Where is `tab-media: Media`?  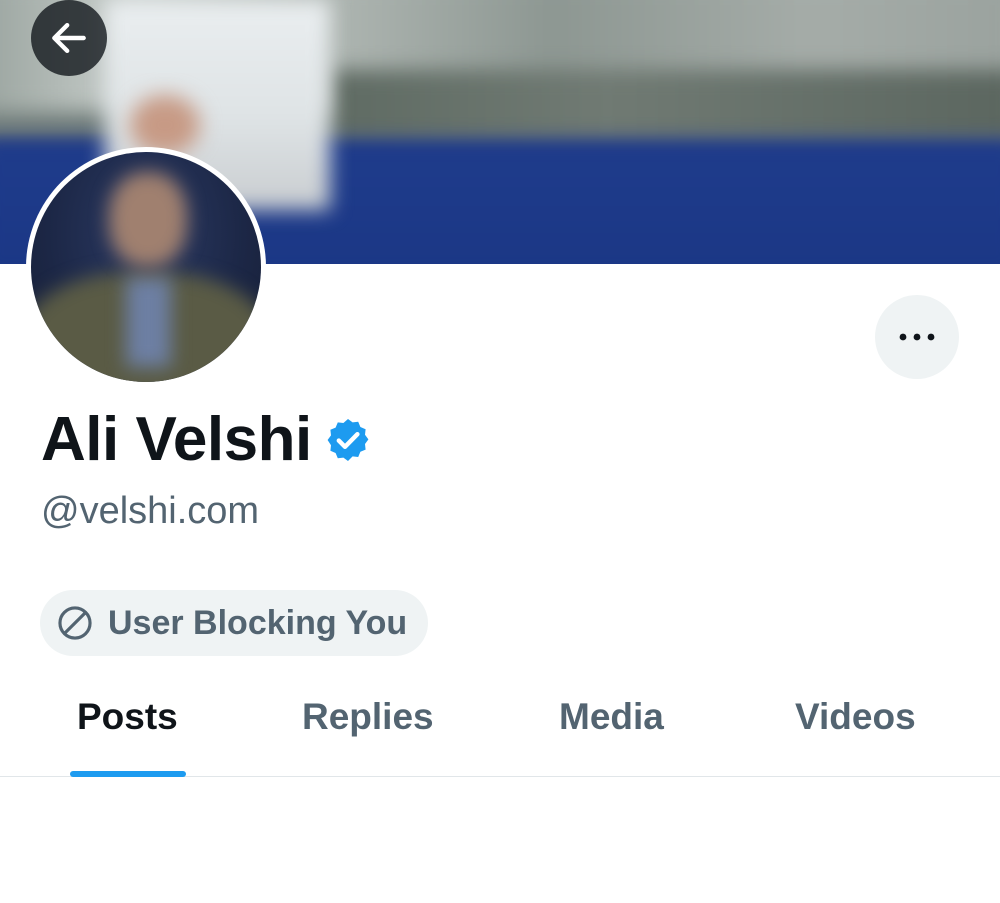
tab-media: Media is located at coordinates (611, 716).